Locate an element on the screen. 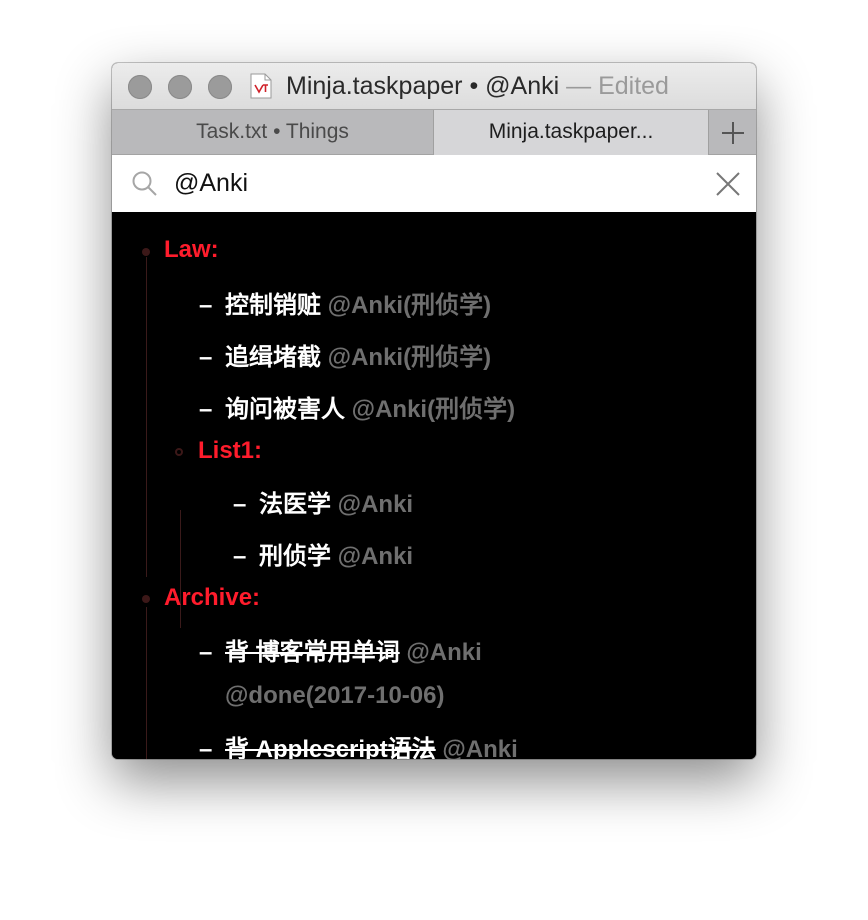 The image size is (868, 920). plus-icon is located at coordinates (733, 133).